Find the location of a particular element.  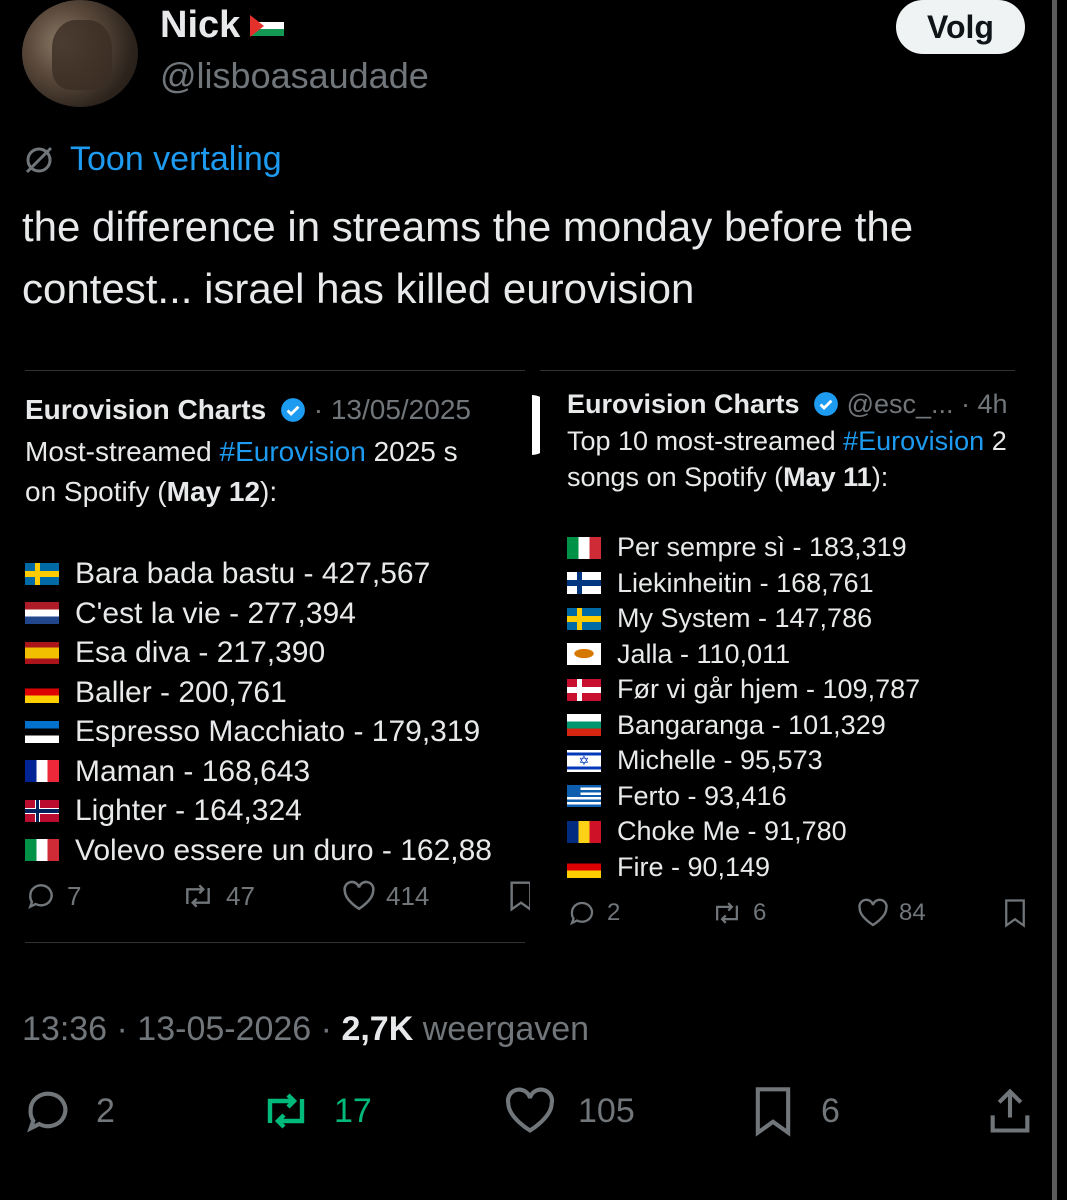

song-row: Fire - 90,149 is located at coordinates (743, 868).